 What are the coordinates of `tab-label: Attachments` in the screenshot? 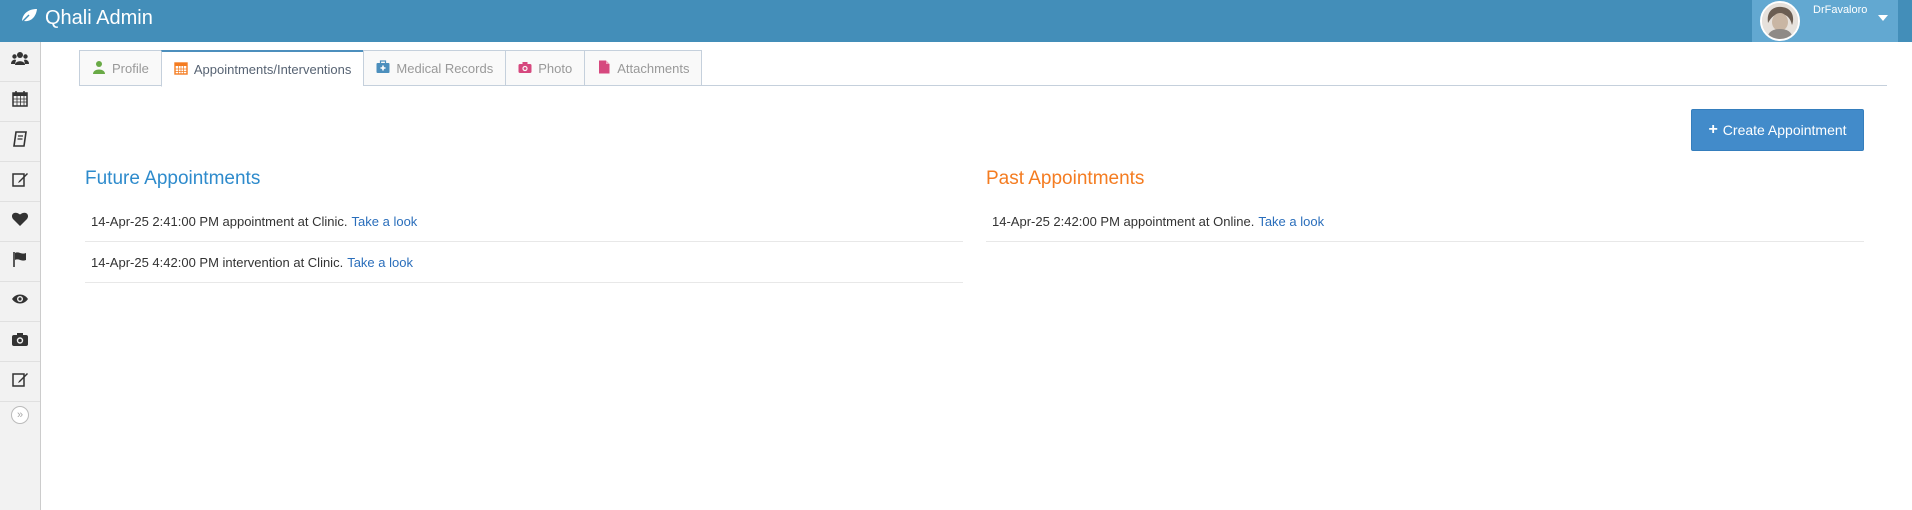 It's located at (653, 68).